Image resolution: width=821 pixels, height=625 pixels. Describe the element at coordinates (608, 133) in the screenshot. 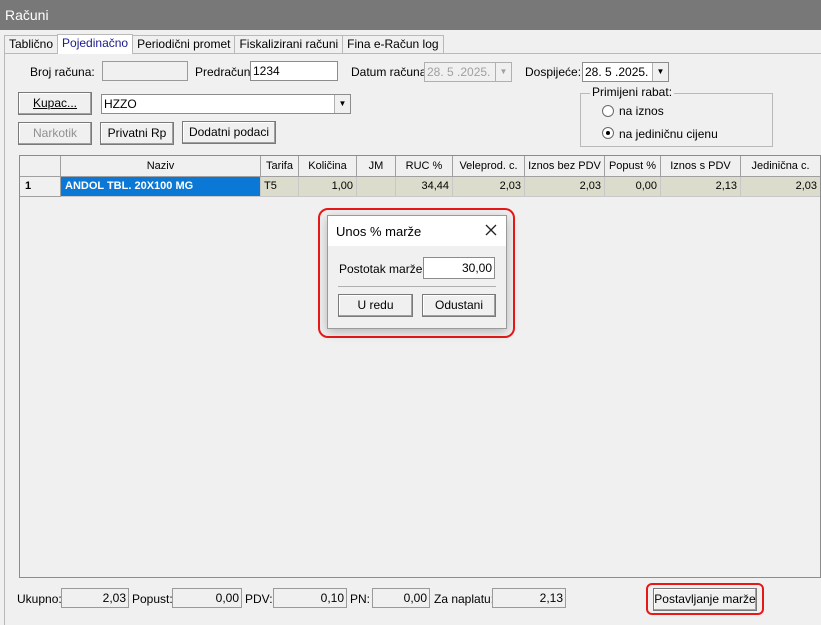

I see `radio-na-jedinicnu-cijenu` at that location.